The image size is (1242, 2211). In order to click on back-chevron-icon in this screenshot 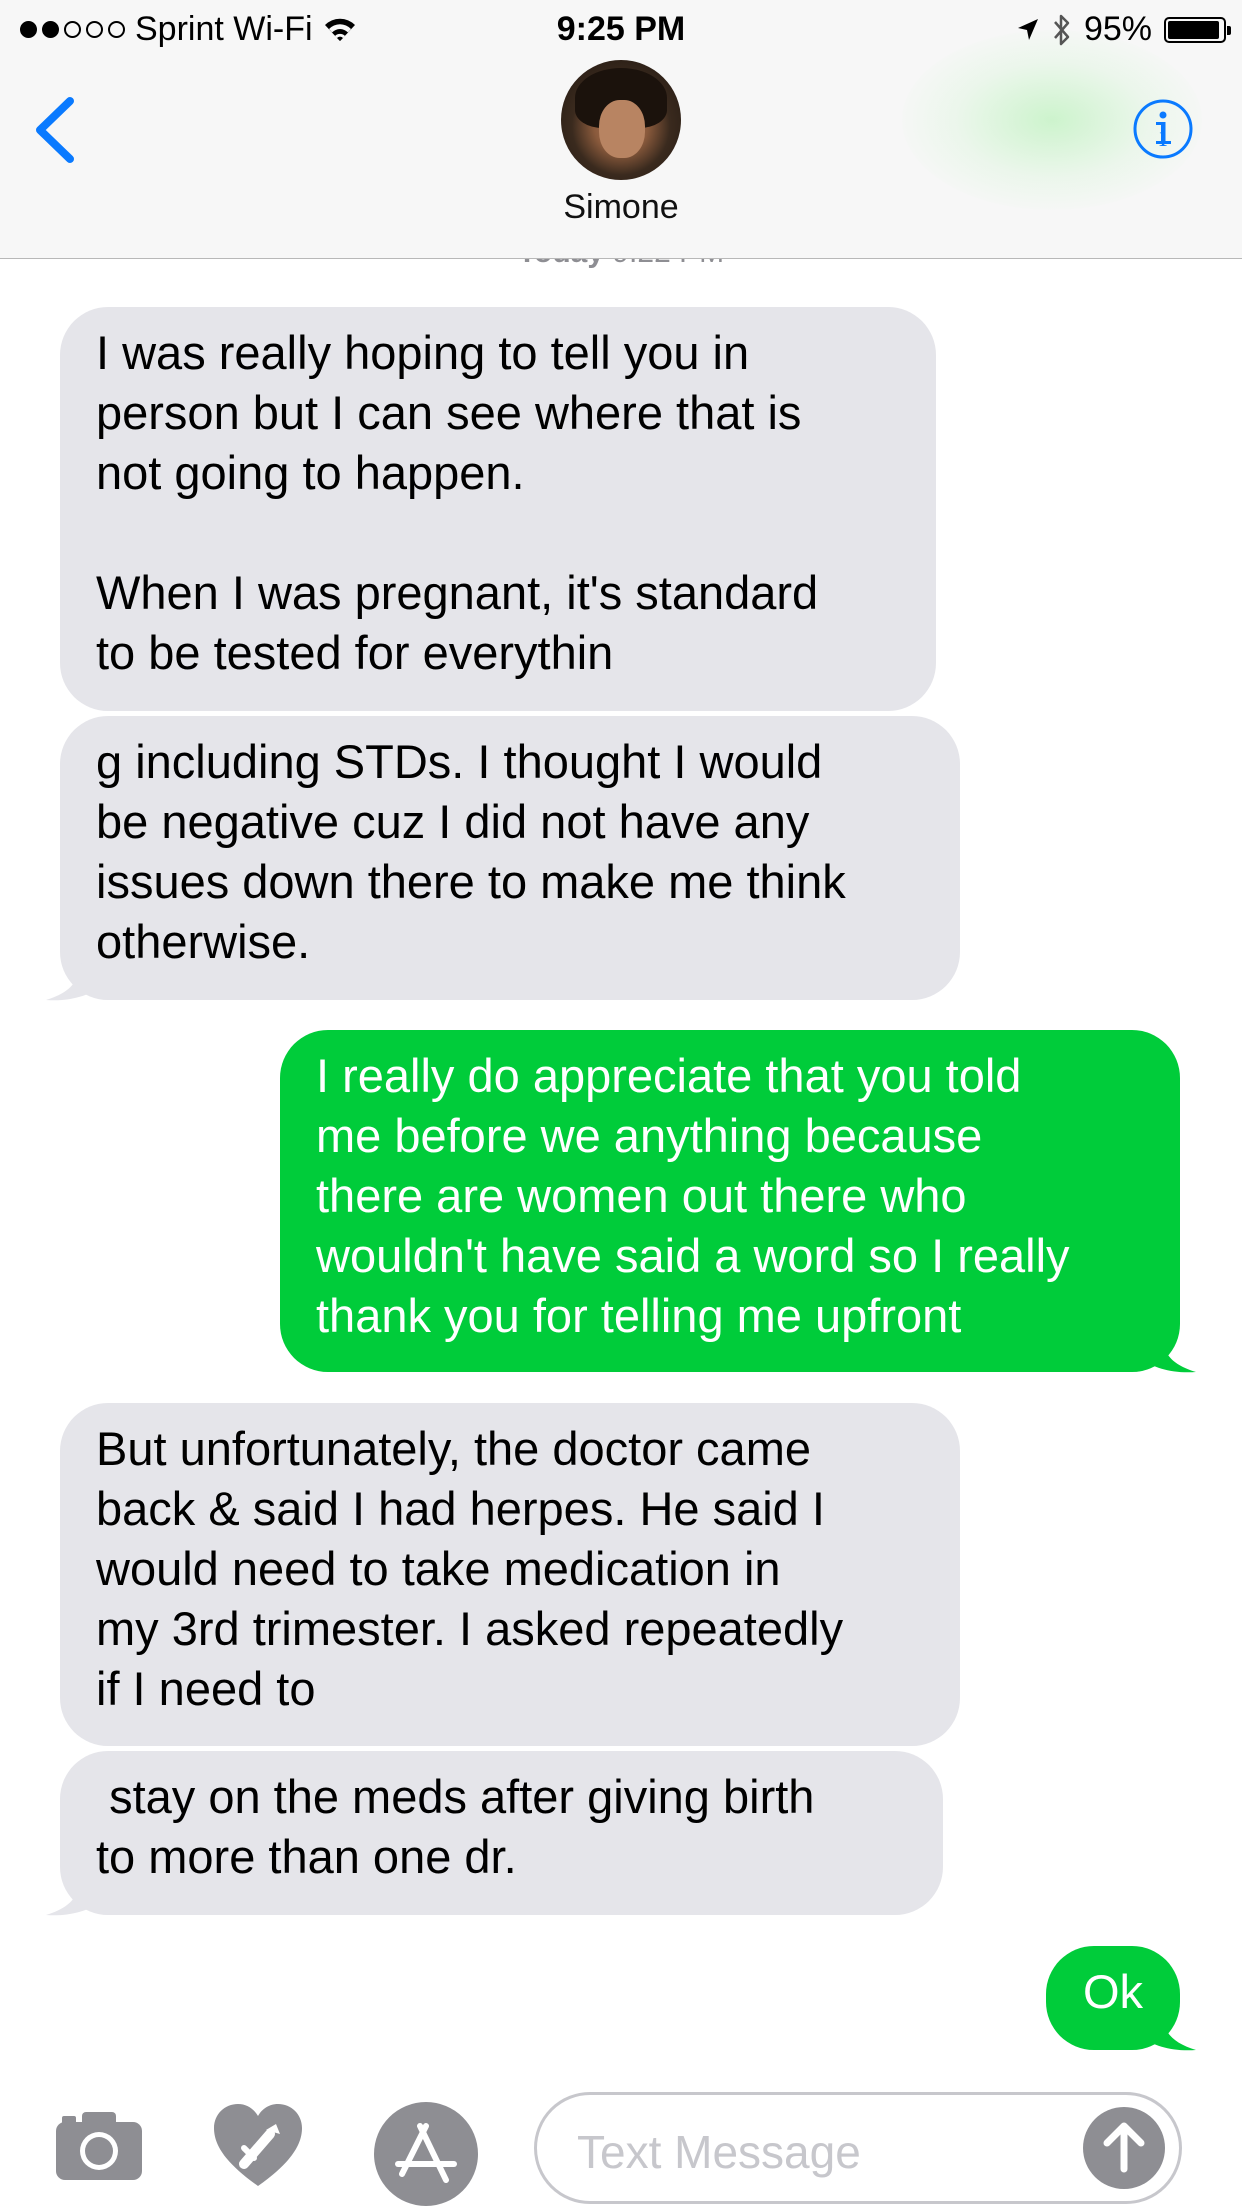, I will do `click(55, 130)`.